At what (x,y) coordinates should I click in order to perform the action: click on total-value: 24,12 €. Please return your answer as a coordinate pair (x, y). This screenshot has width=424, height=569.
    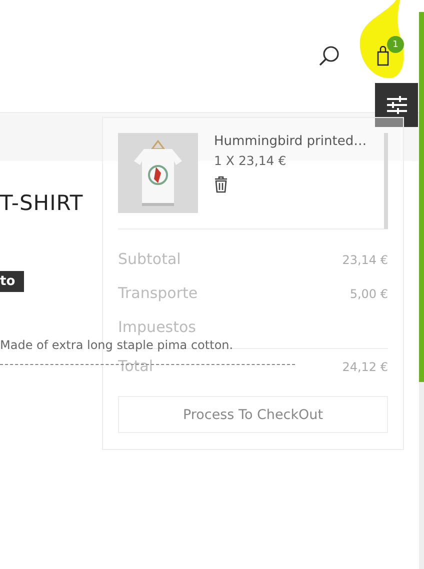
    Looking at the image, I should click on (365, 367).